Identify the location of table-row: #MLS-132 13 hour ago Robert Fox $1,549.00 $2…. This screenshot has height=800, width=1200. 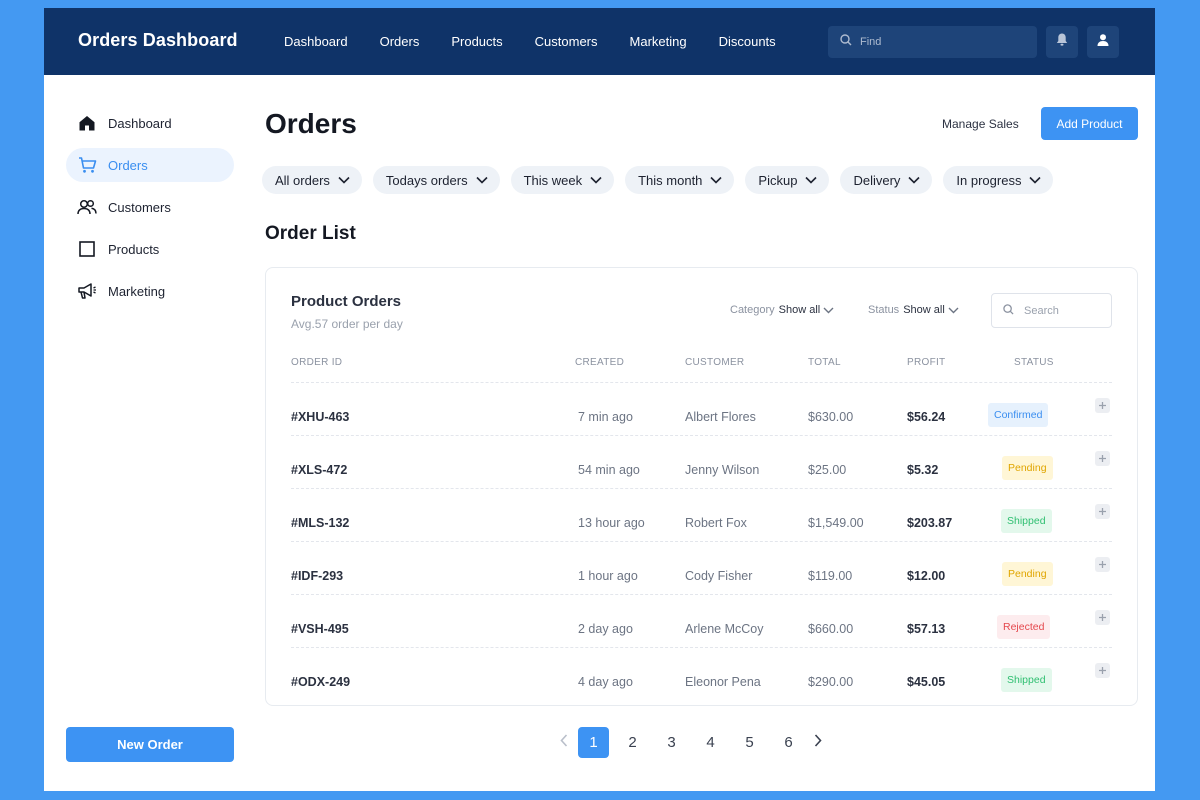
(701, 514).